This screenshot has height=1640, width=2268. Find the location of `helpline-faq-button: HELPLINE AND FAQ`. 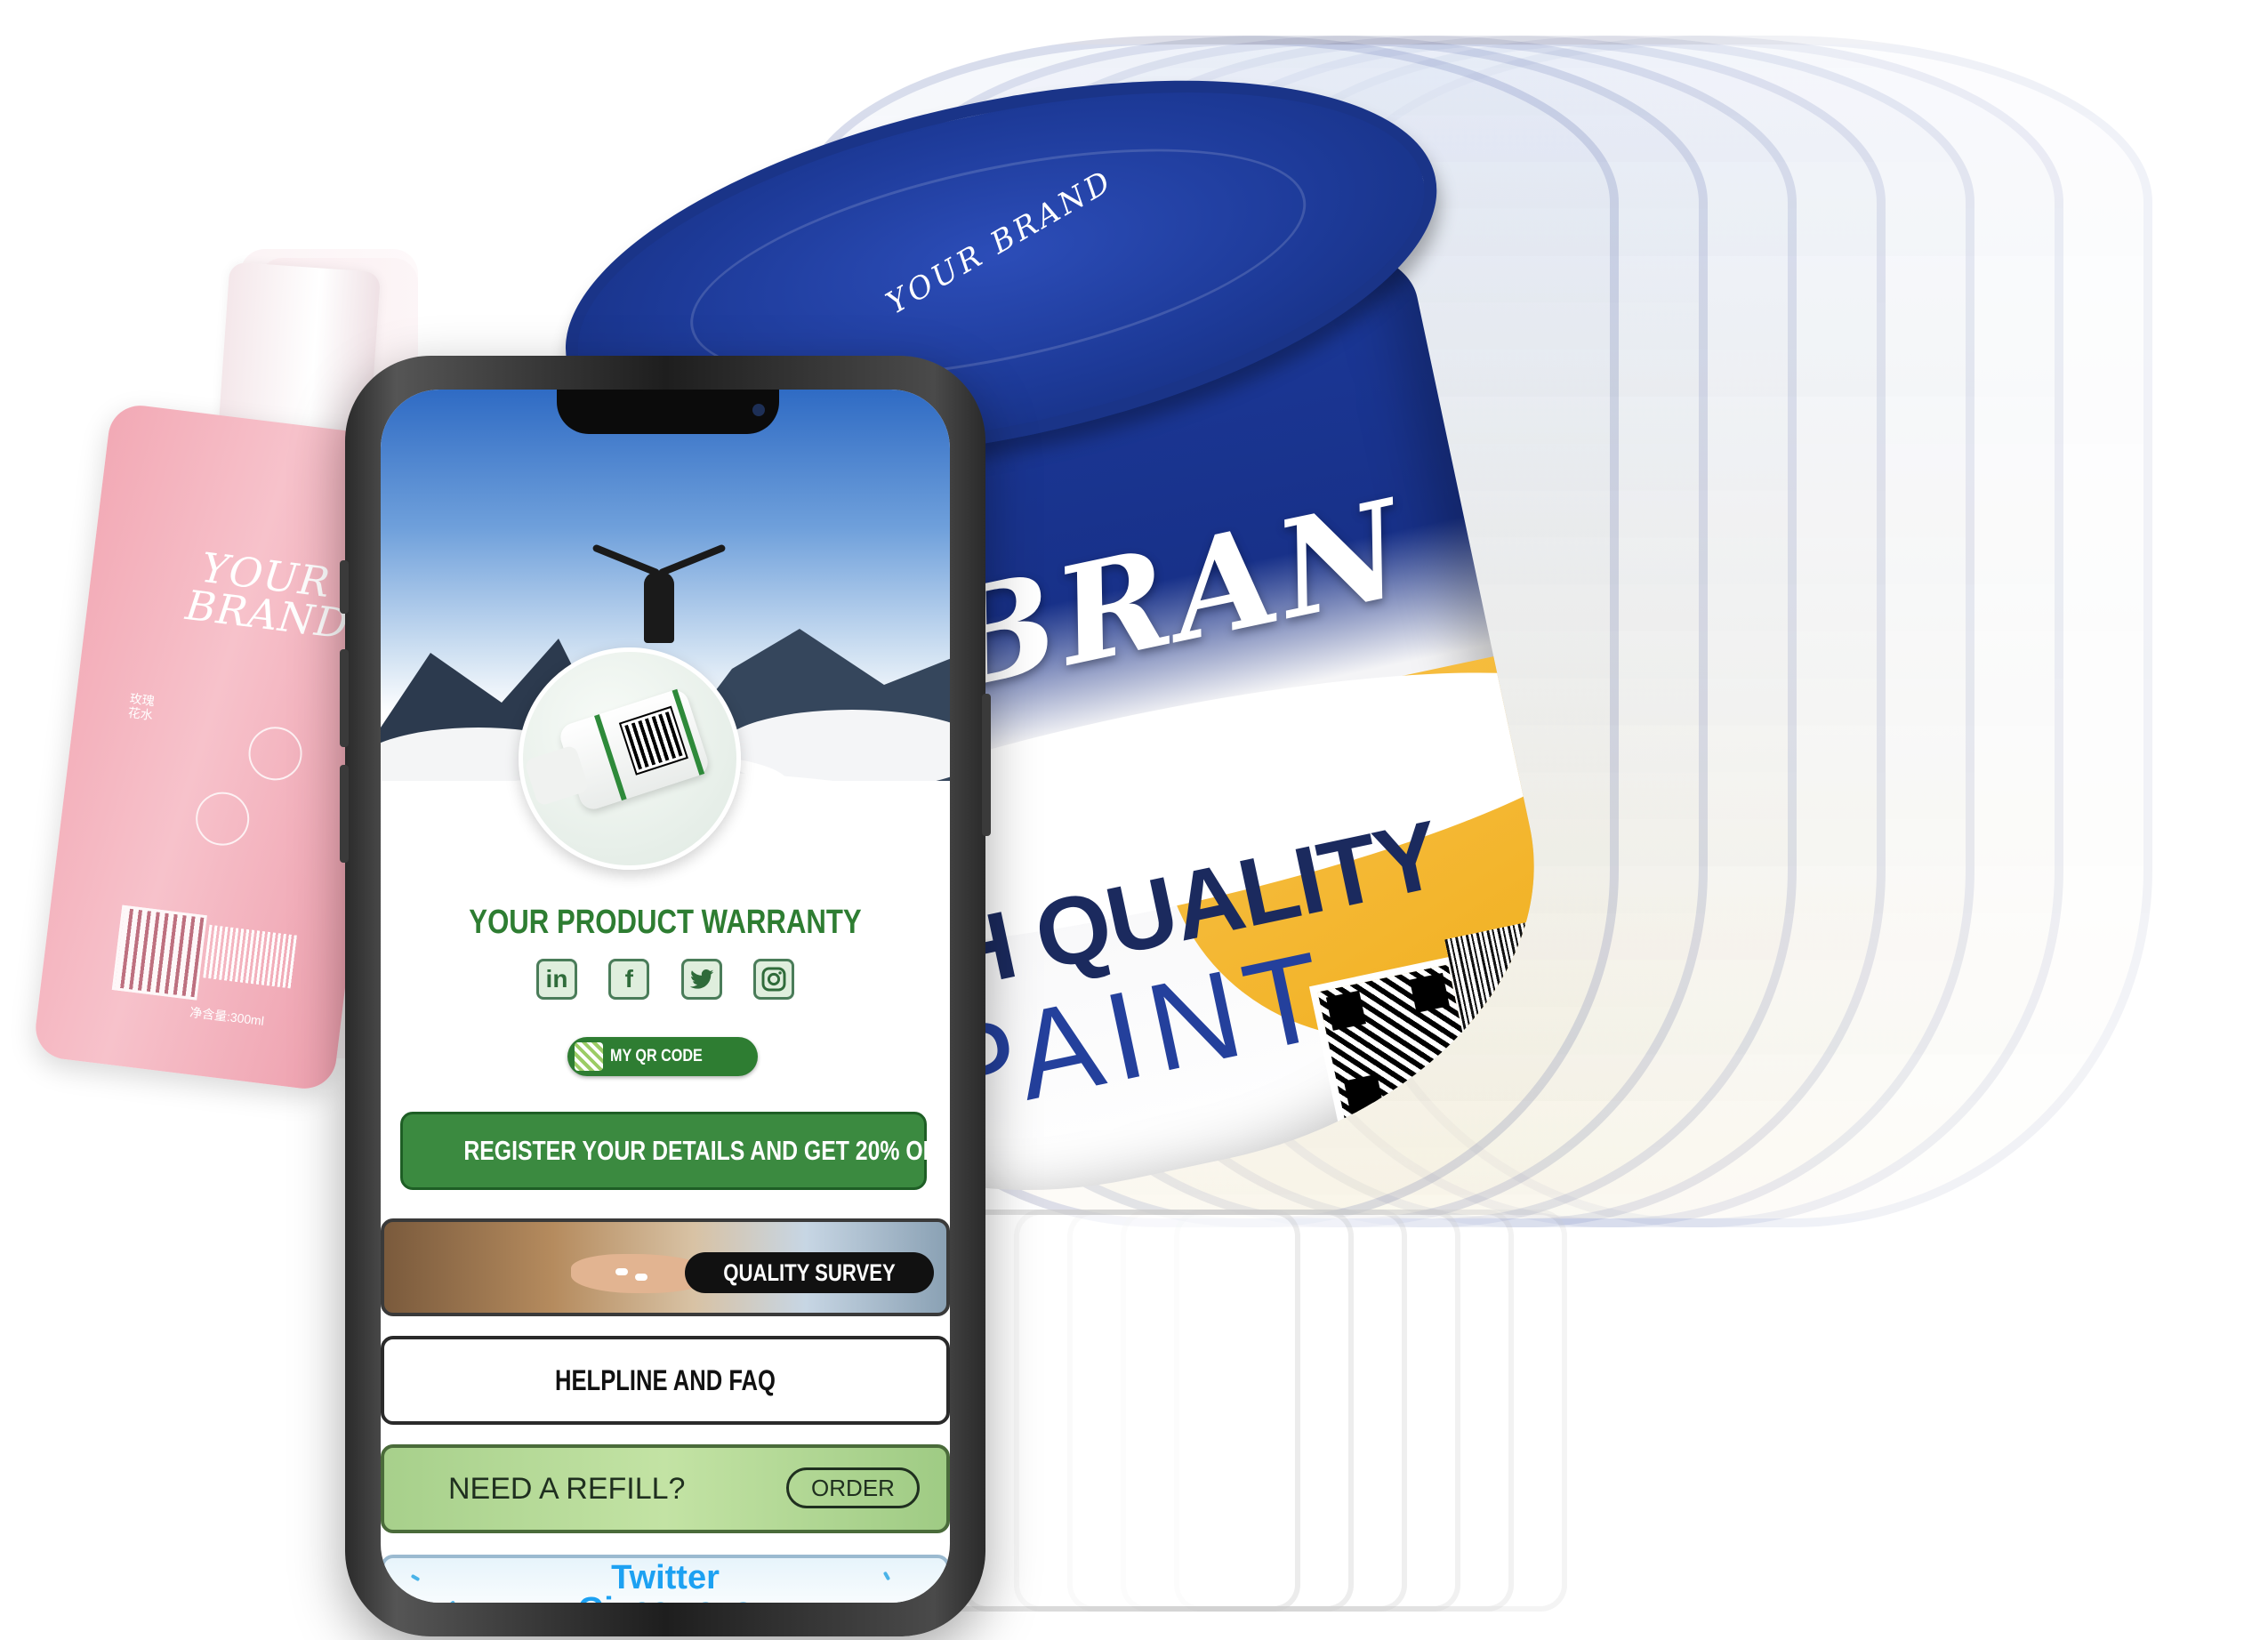

helpline-faq-button: HELPLINE AND FAQ is located at coordinates (665, 1381).